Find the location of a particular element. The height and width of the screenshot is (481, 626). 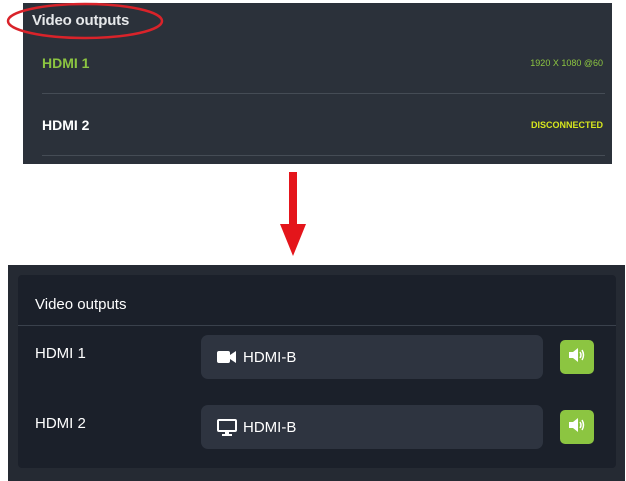

new-panel-title: Video outputs is located at coordinates (81, 304).